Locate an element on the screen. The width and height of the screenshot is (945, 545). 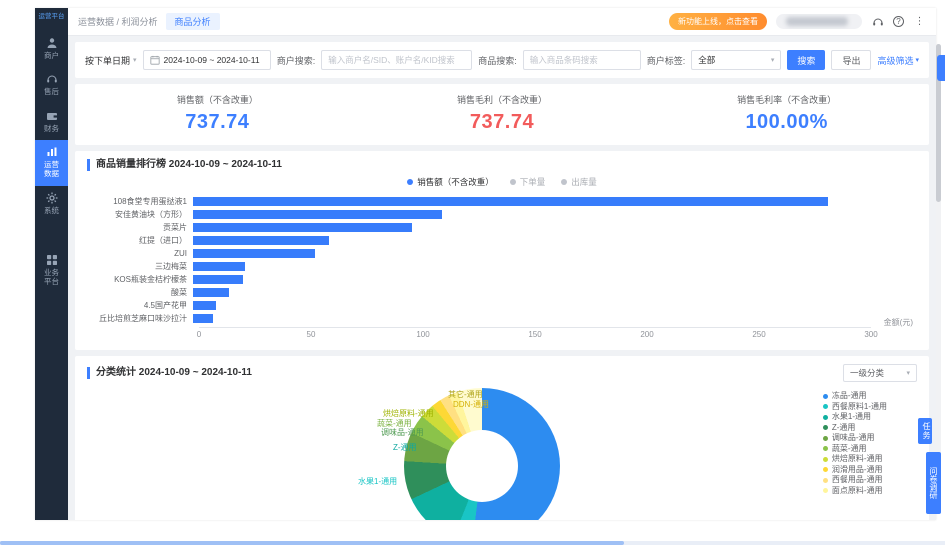
donut-legend-item: 面点原料-通用 is located at coordinates (854, 491).